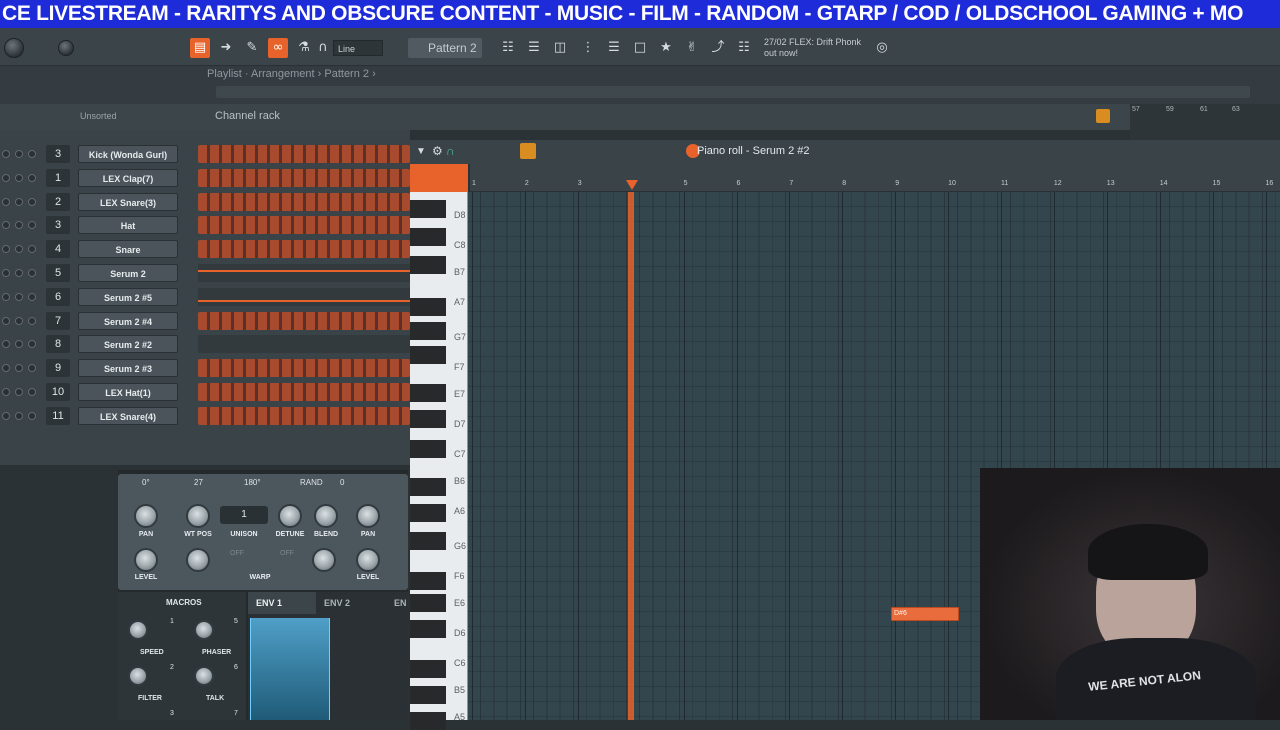 This screenshot has height=730, width=1280. I want to click on channel-mixer-number: 10, so click(58, 392).